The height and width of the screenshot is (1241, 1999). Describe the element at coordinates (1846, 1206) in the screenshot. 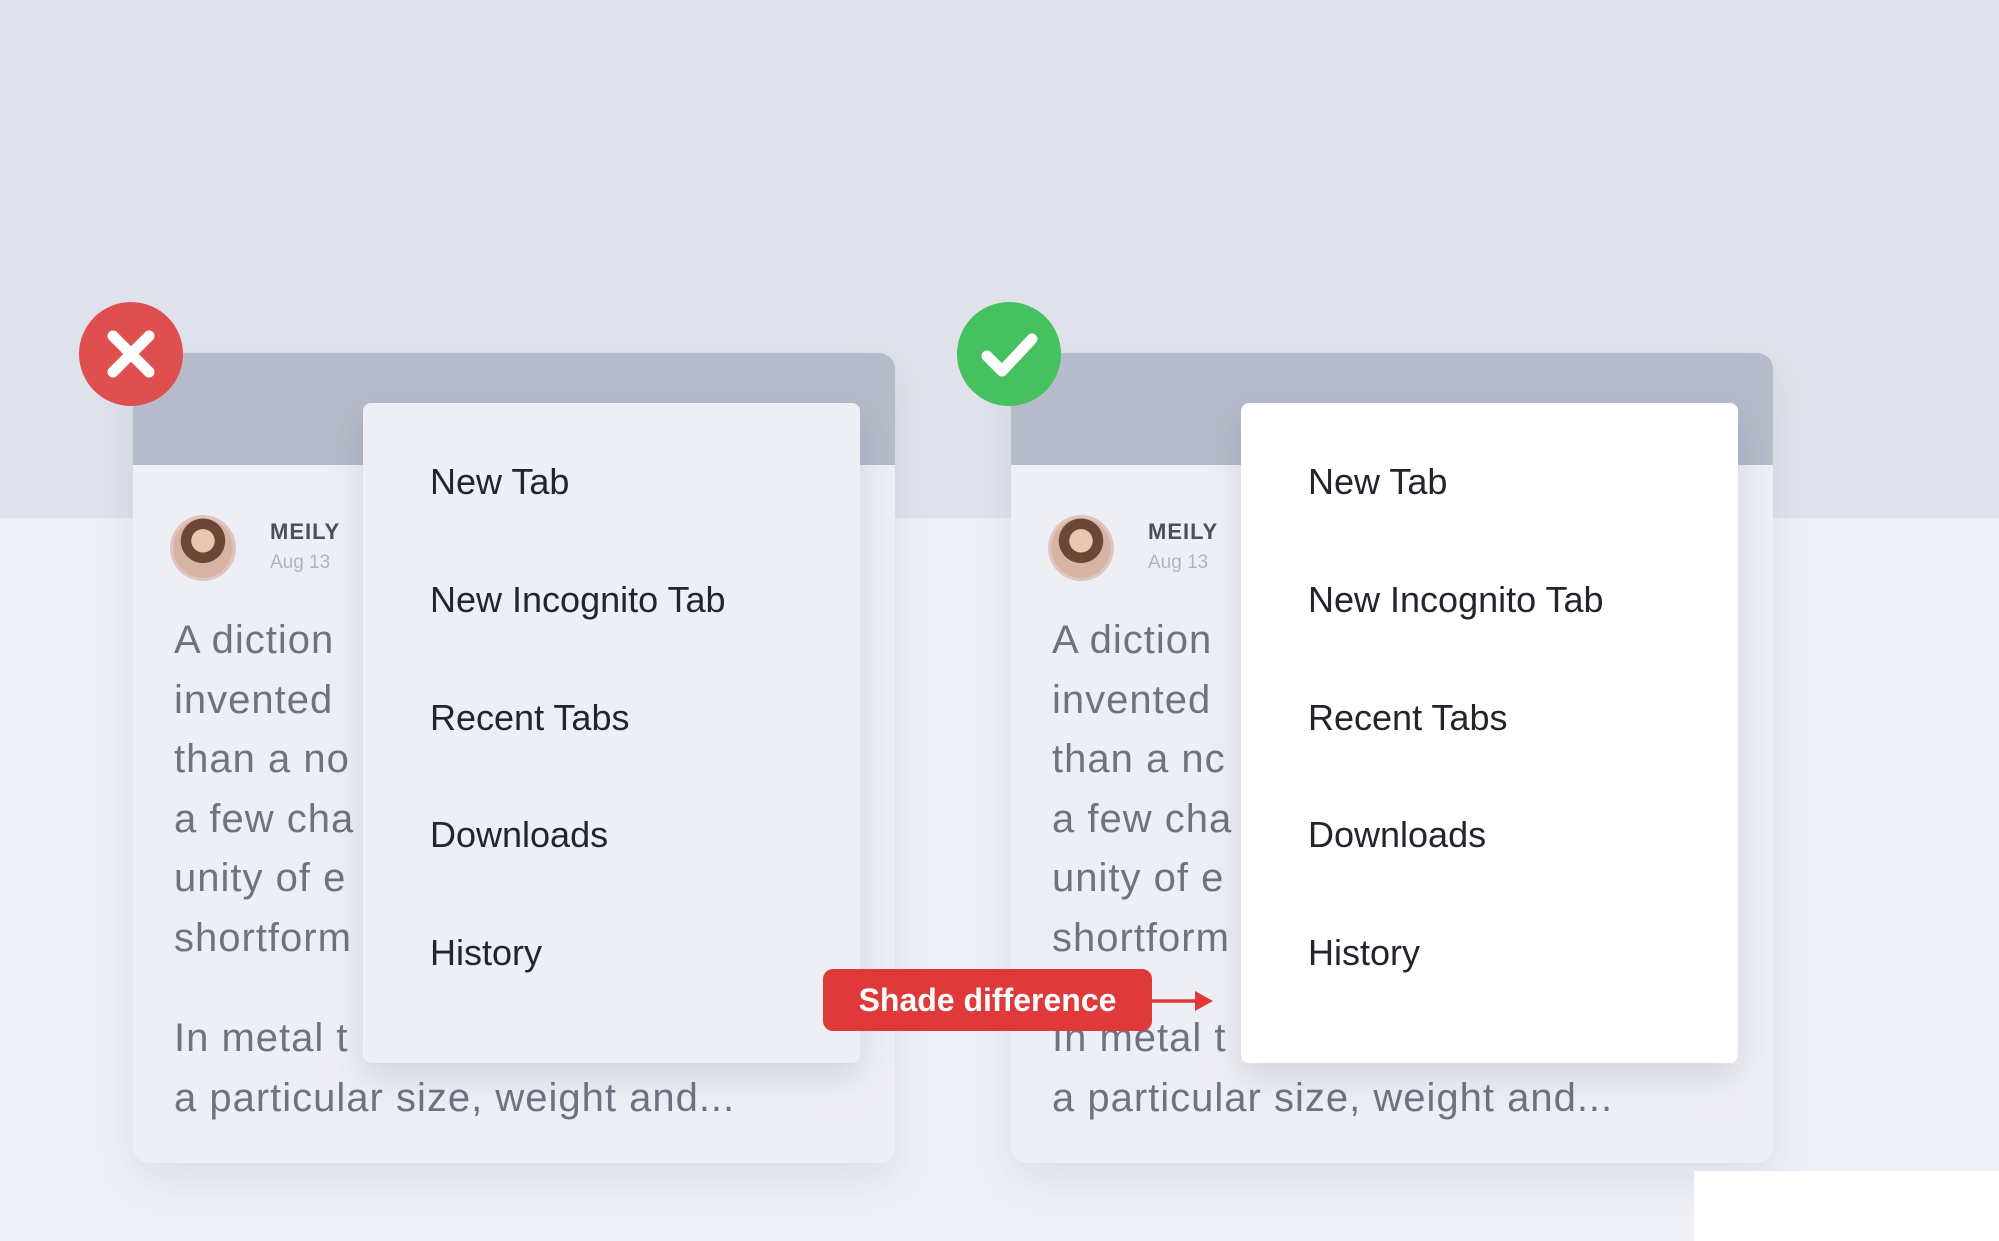

I see `corner-background-patch` at that location.